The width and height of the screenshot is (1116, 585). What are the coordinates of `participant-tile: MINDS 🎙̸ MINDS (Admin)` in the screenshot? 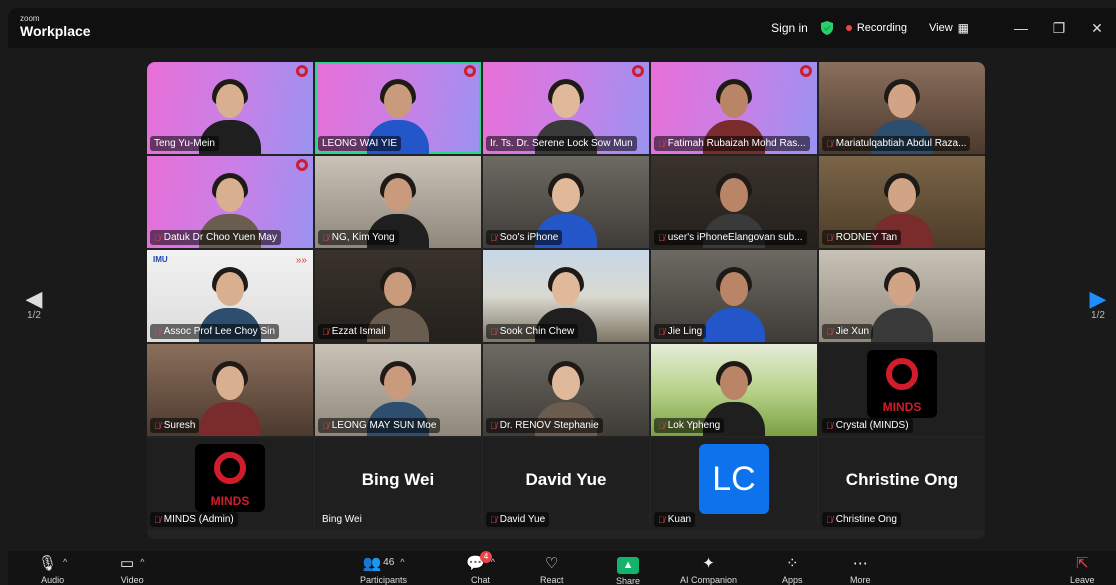 It's located at (230, 484).